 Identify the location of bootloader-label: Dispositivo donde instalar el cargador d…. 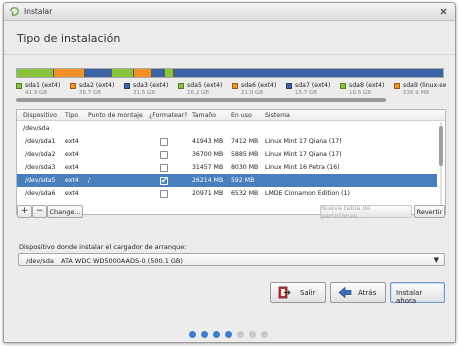
(103, 247).